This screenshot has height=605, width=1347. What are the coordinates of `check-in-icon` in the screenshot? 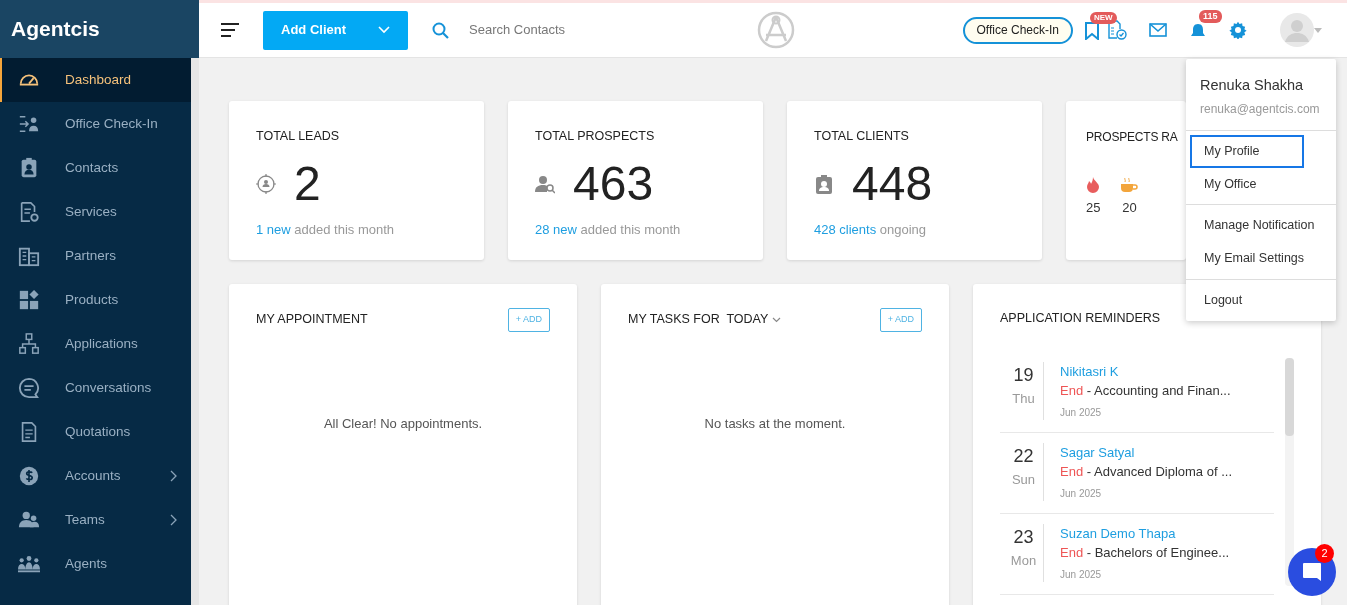 It's located at (29, 124).